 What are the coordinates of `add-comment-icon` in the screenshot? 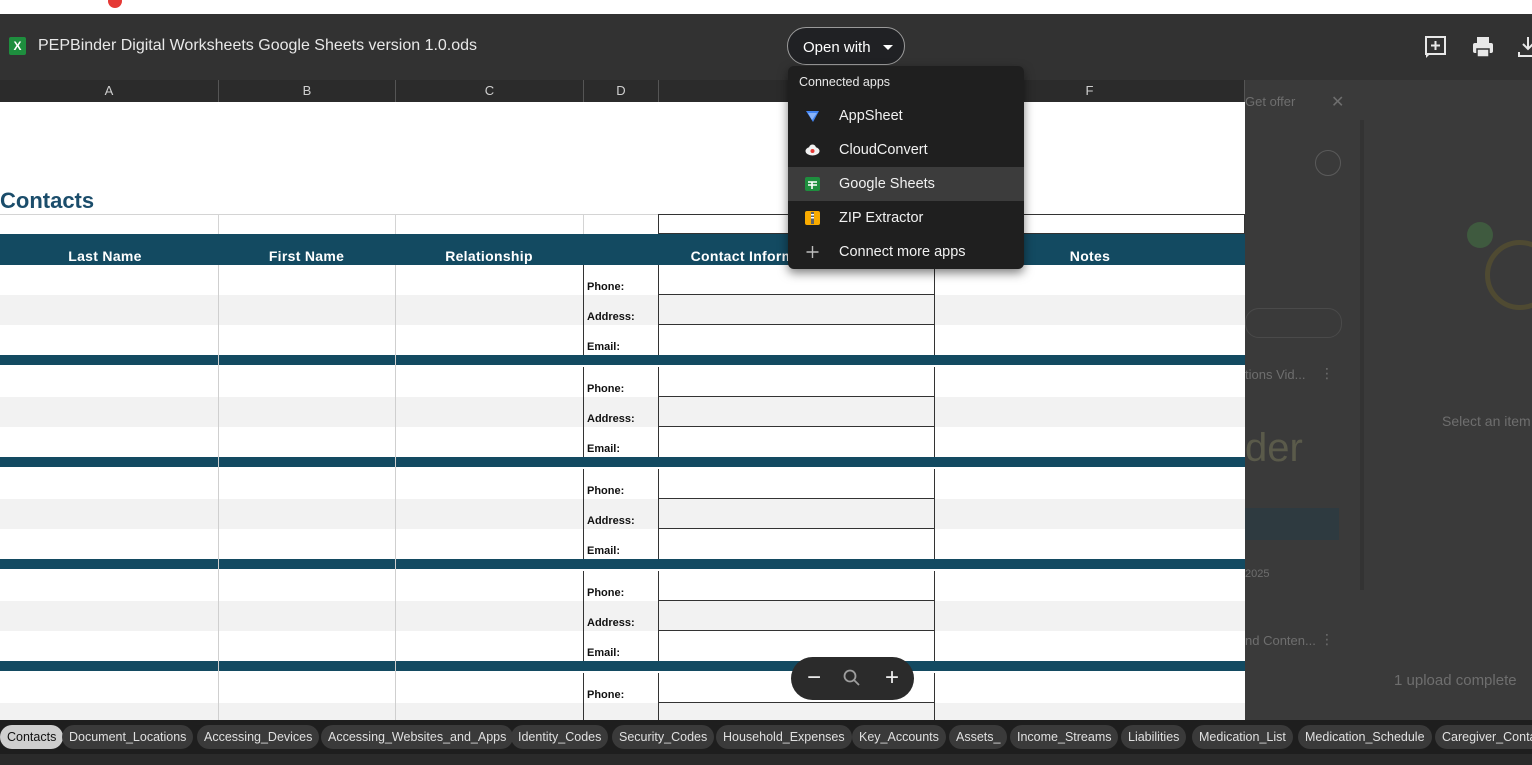 It's located at (1436, 47).